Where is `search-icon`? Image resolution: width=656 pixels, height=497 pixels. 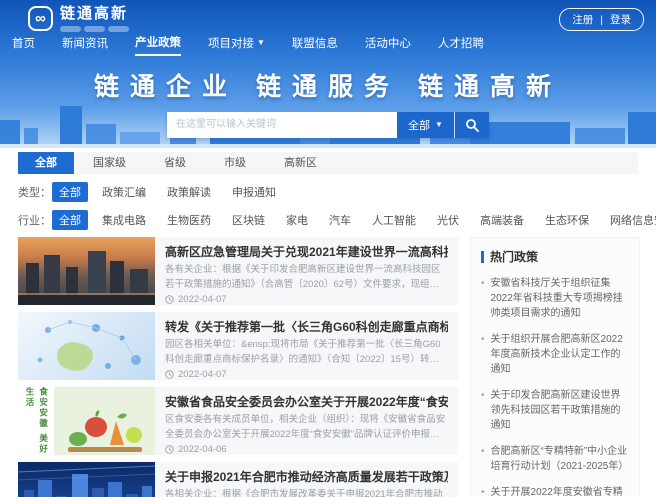
search-icon is located at coordinates (472, 125).